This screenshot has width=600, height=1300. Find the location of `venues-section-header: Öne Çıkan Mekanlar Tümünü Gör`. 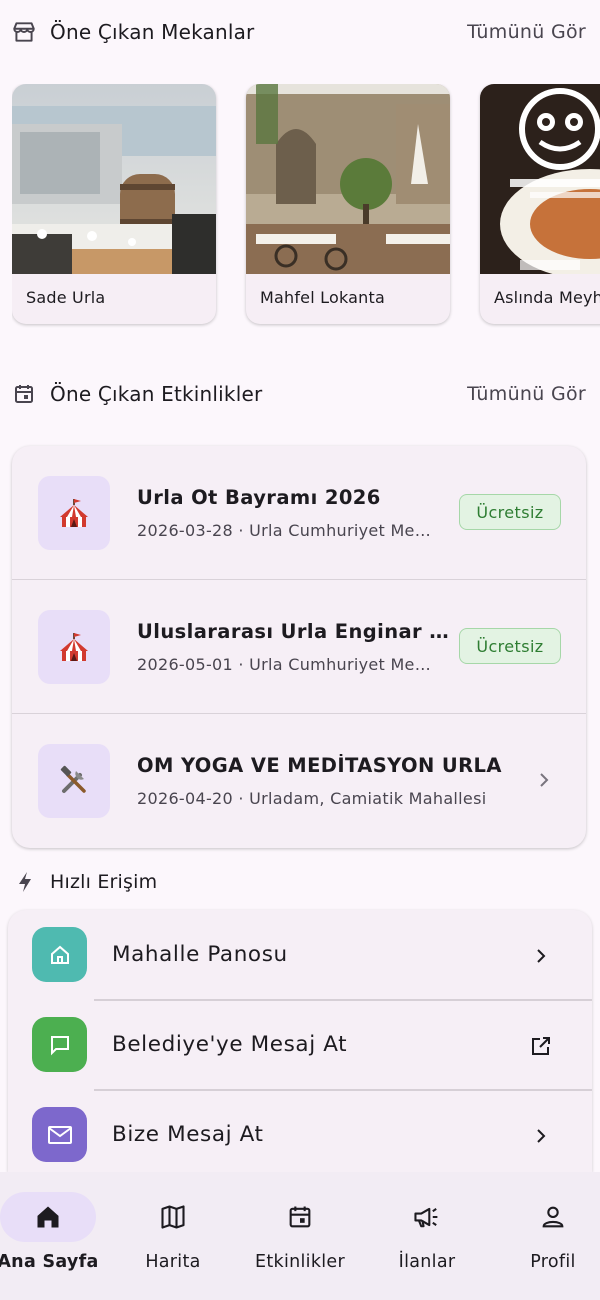

venues-section-header: Öne Çıkan Mekanlar Tümünü Gör is located at coordinates (300, 32).